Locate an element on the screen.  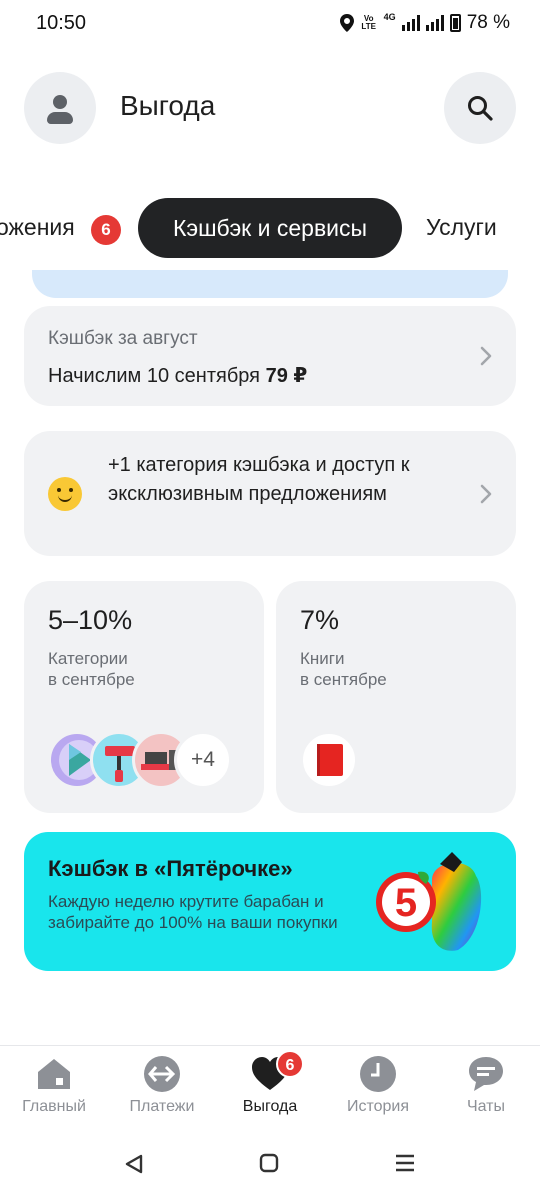
tabs-bar: ожения Кэшбэк и сервисы Услуги is located at coordinates (270, 228).